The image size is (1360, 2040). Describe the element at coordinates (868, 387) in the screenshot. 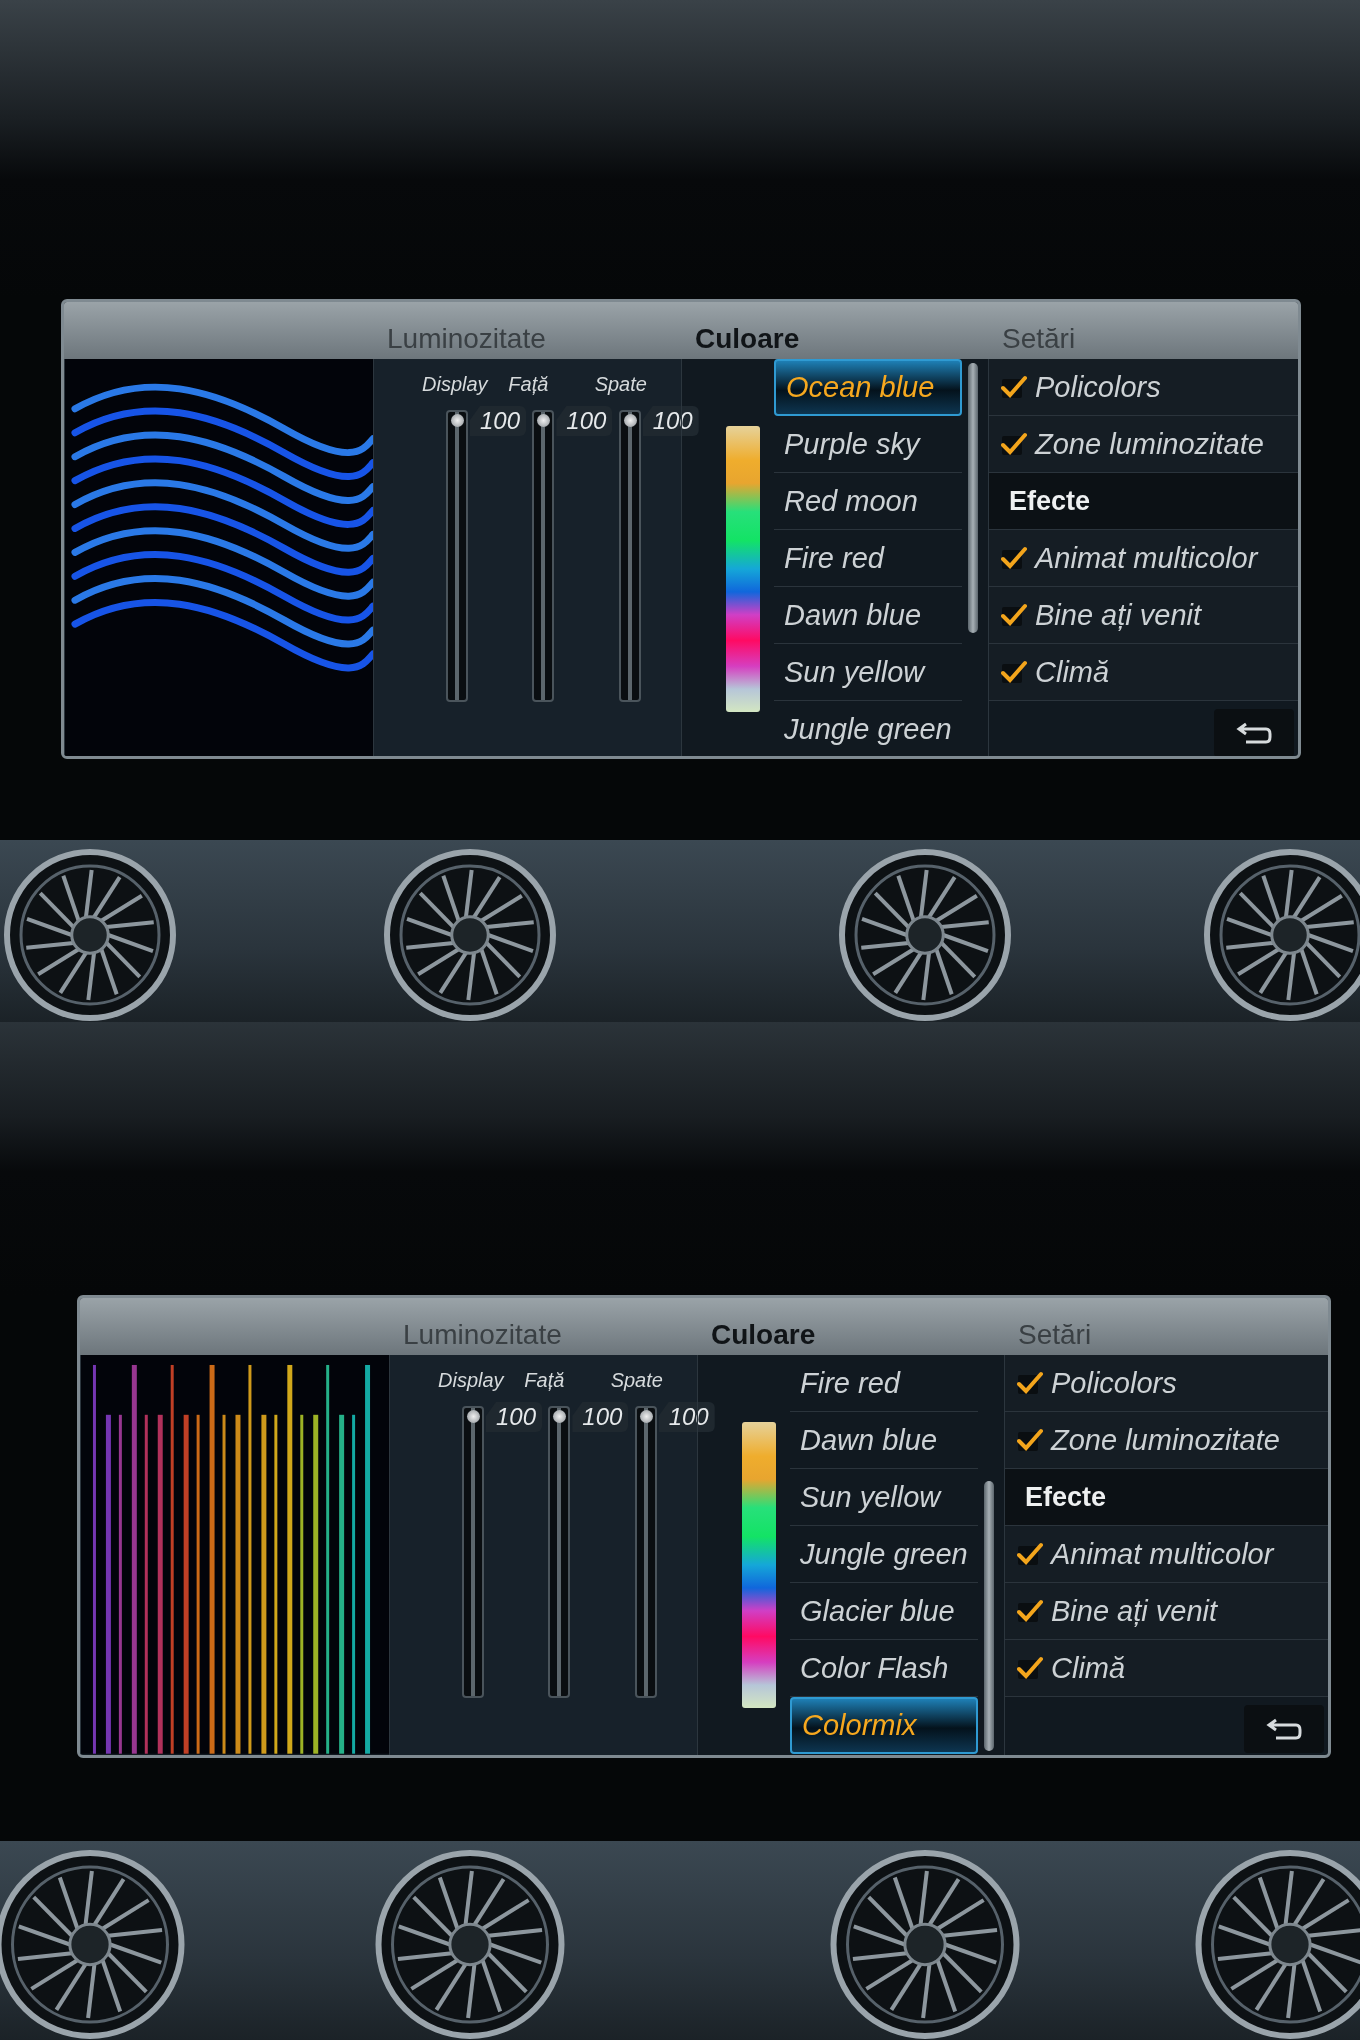

I see `color-option: Ocean blue` at that location.